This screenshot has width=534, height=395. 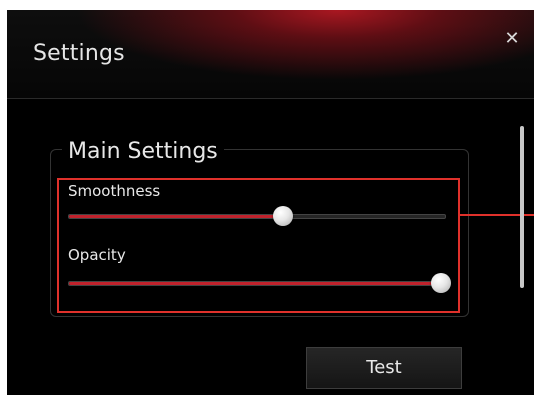 What do you see at coordinates (522, 207) in the screenshot?
I see `vertical-scrollbar` at bounding box center [522, 207].